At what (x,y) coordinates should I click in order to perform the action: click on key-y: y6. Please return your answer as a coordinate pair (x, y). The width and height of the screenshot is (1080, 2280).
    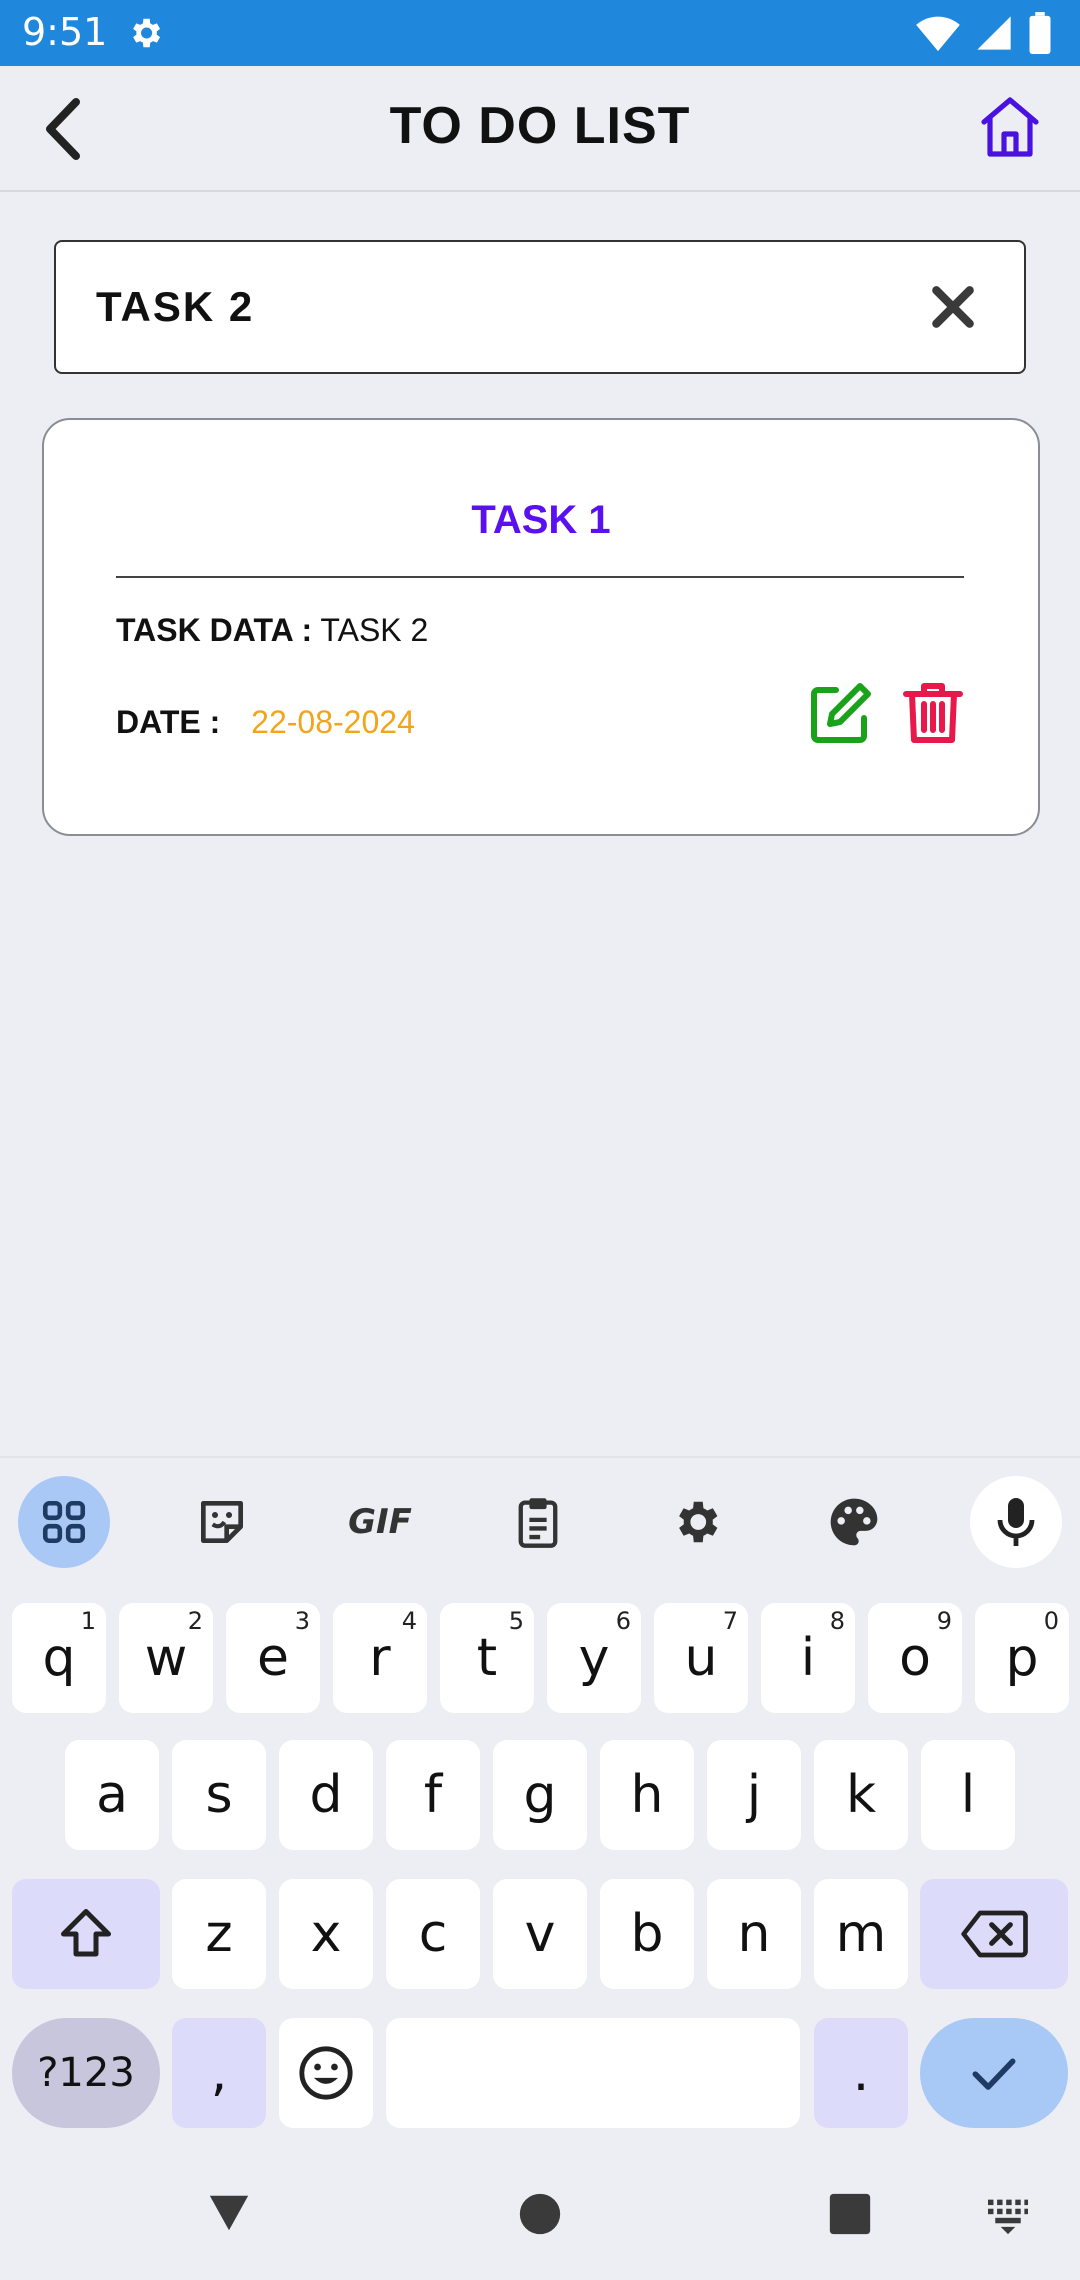
    Looking at the image, I should click on (594, 1658).